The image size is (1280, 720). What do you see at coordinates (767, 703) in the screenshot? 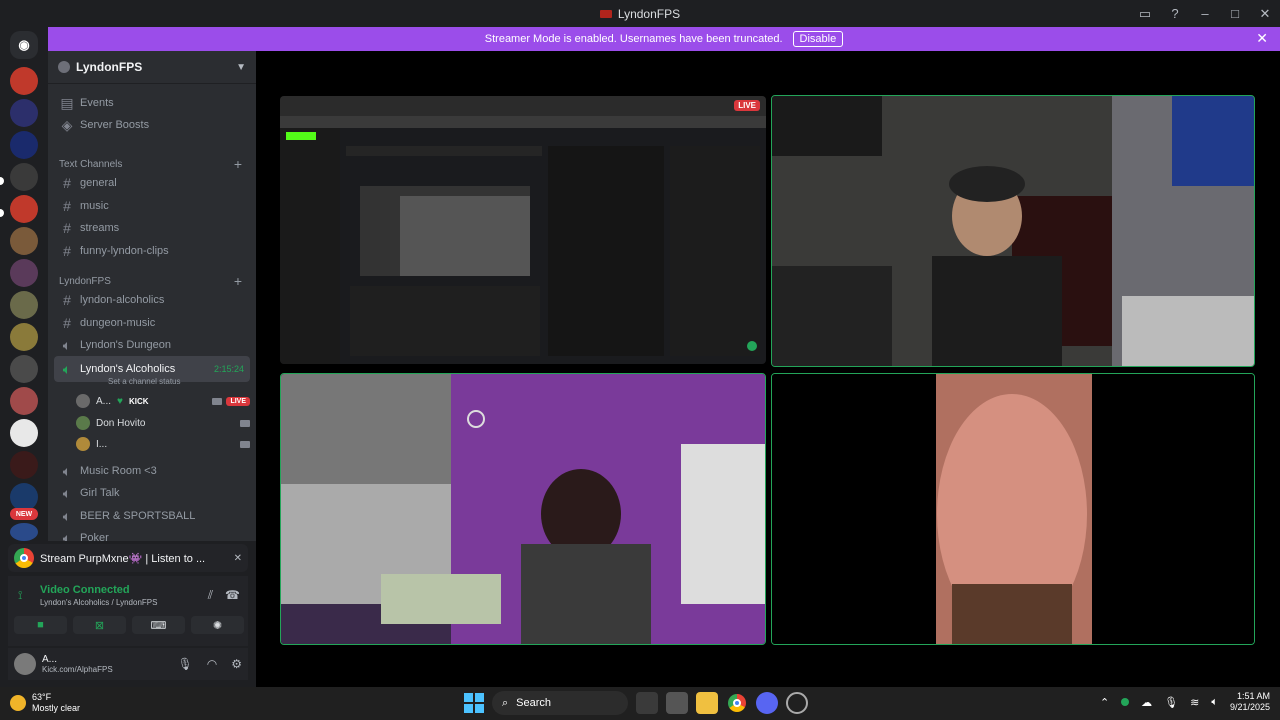
I see `discord-icon` at bounding box center [767, 703].